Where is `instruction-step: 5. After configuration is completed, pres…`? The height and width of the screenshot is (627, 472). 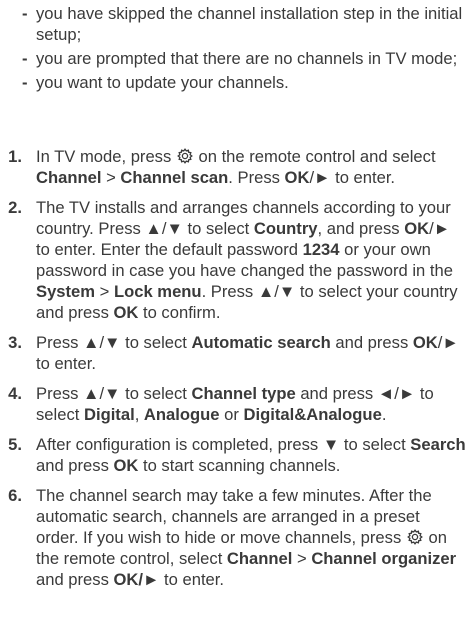 instruction-step: 5. After configuration is completed, pres… is located at coordinates (236, 455).